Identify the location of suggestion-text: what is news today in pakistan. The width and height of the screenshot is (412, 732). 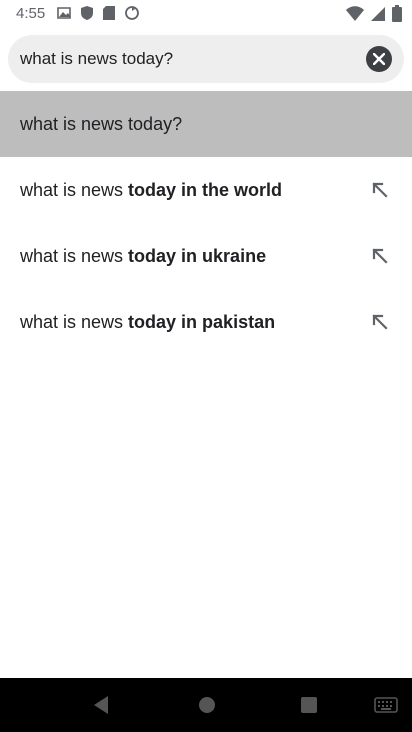
(147, 322).